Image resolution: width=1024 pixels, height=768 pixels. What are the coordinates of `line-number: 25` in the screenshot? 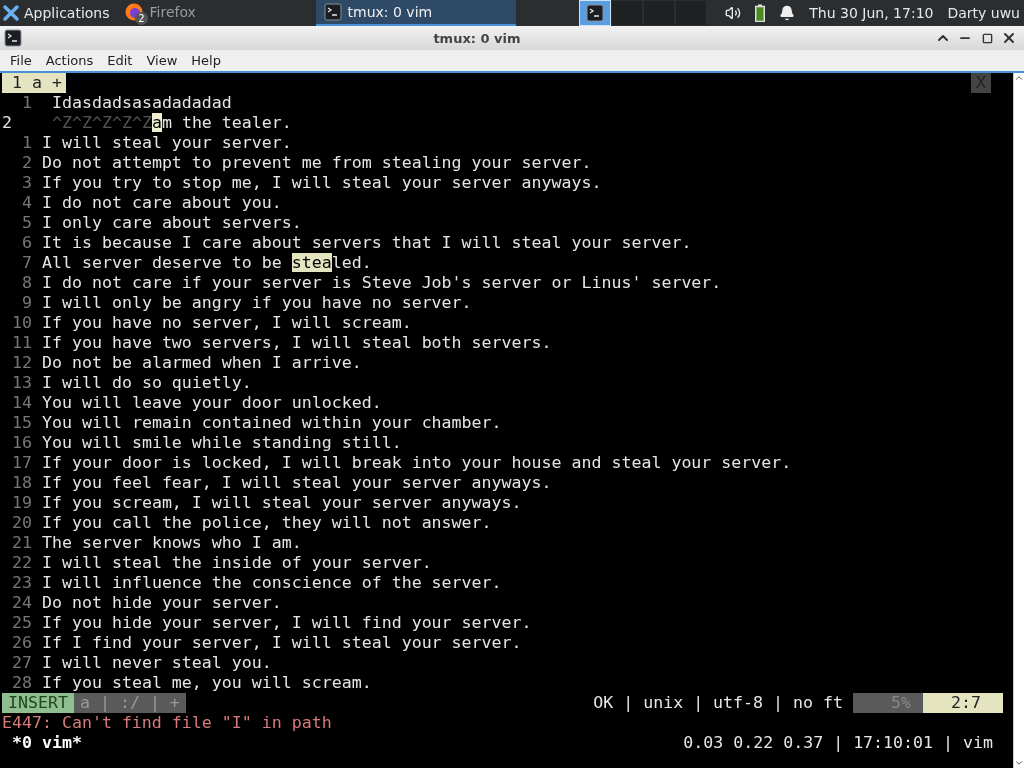 It's located at (22, 623).